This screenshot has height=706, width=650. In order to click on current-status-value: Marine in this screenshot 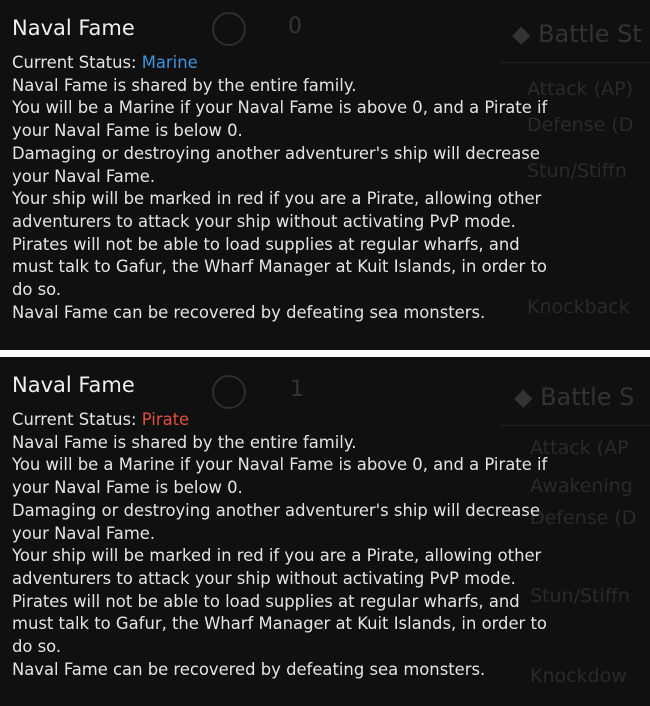, I will do `click(169, 62)`.